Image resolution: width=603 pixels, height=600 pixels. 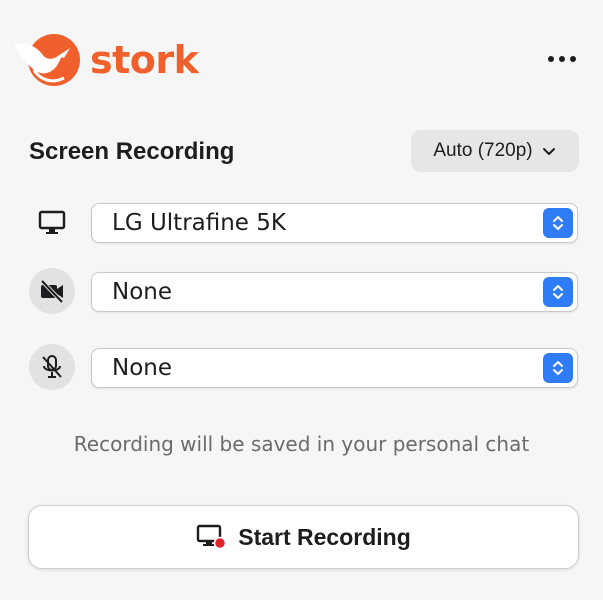 What do you see at coordinates (334, 292) in the screenshot?
I see `camera-select: None` at bounding box center [334, 292].